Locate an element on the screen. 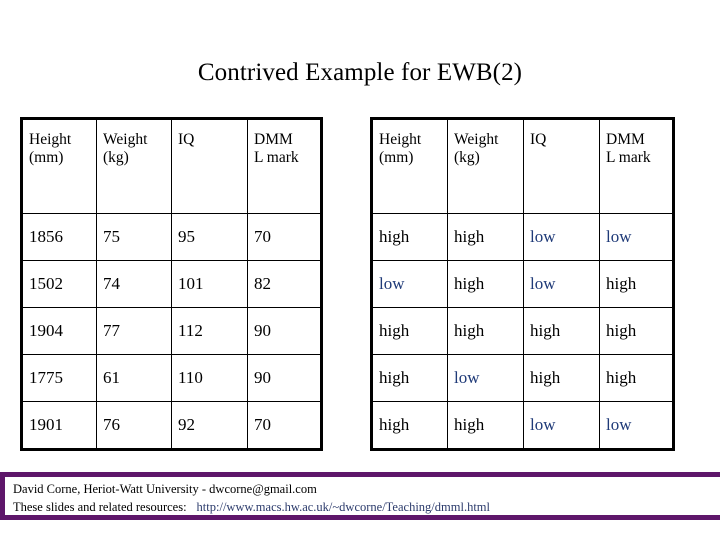  table-row: 1904 77 112 90 is located at coordinates (171, 331).